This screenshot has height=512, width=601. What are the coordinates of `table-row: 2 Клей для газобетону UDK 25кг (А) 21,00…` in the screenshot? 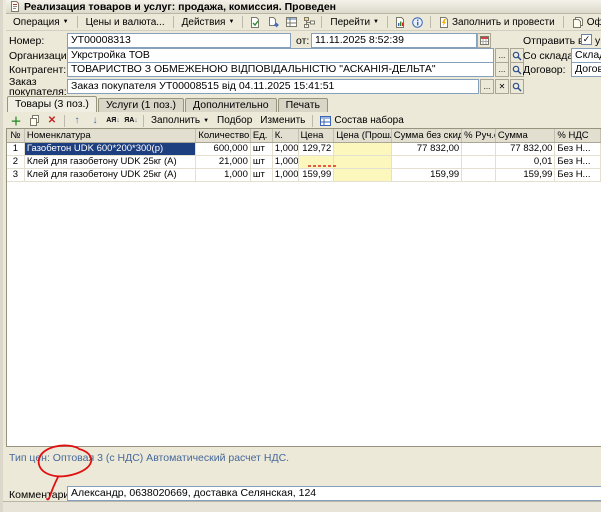 It's located at (304, 162).